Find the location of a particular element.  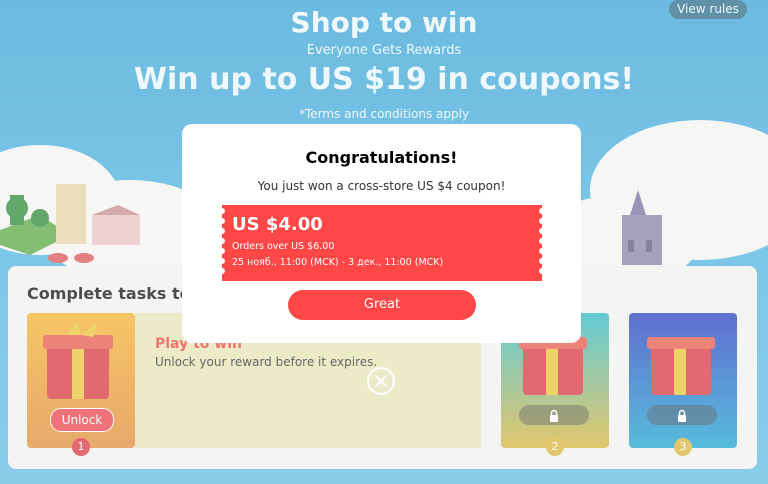

close-modal-button is located at coordinates (381, 381).